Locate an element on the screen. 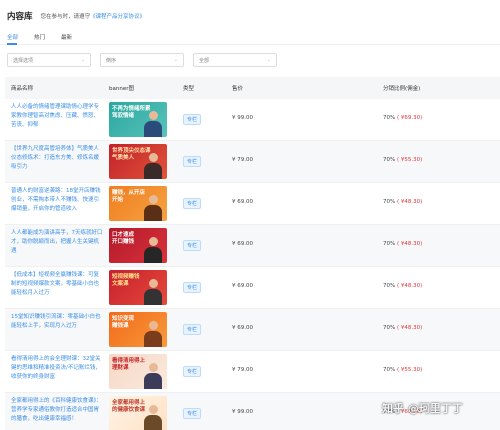 Image resolution: width=500 pixels, height=430 pixels. column-share: 分销比例(佣金) is located at coordinates (402, 89).